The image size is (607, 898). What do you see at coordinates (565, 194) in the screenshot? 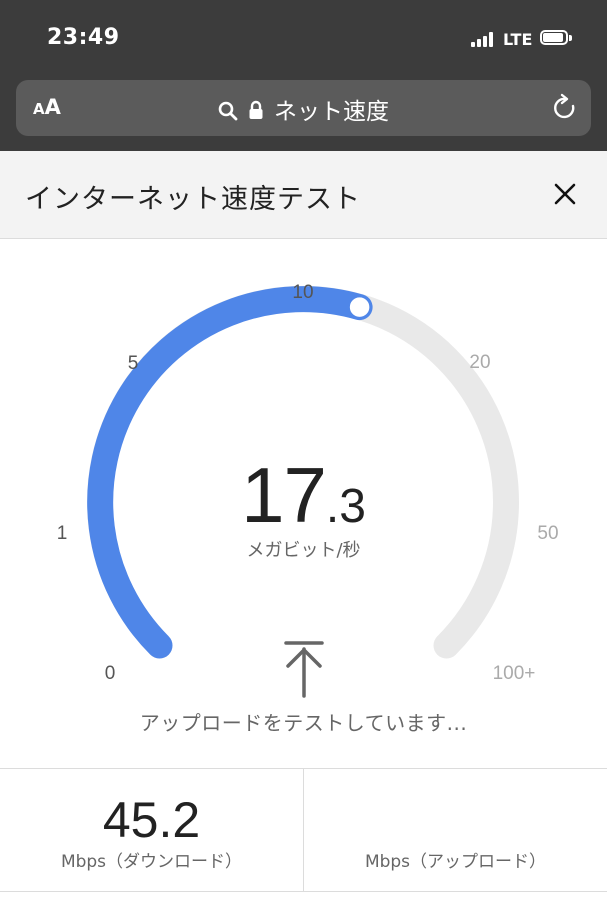
I see `close-icon` at bounding box center [565, 194].